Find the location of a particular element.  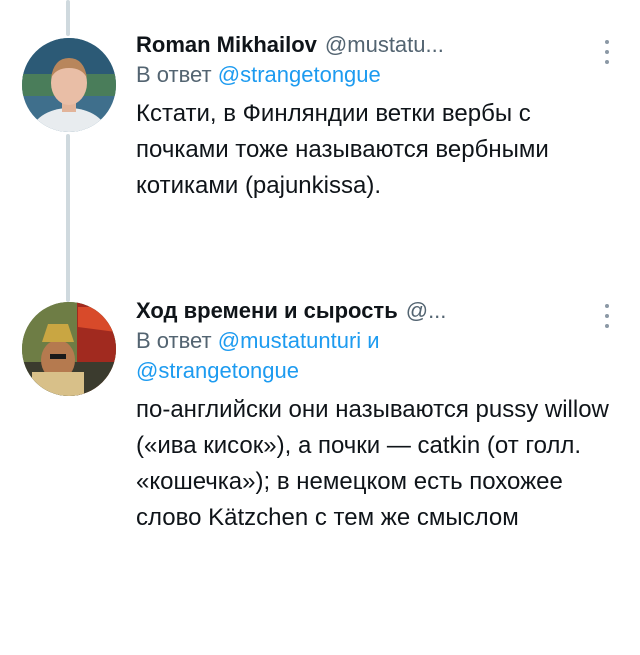

reply-to: В ответ @strangetongue is located at coordinates (373, 75).